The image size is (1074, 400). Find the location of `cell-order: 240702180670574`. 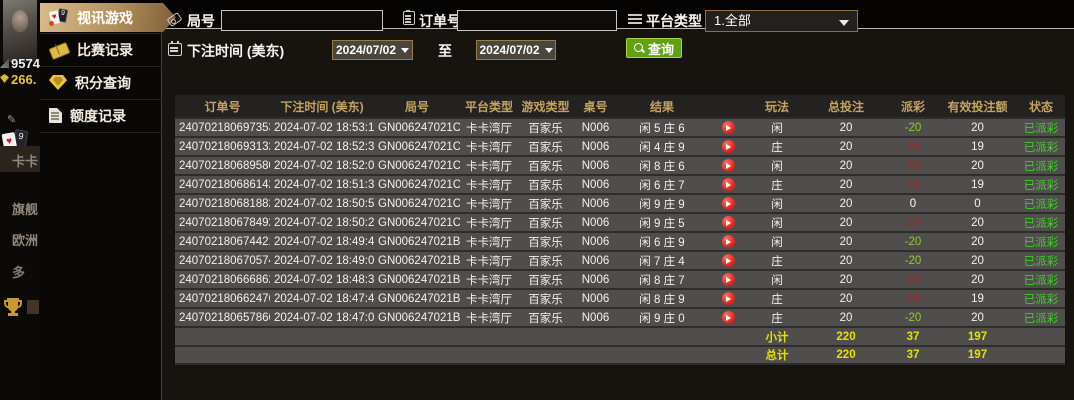

cell-order: 240702180670574 is located at coordinates (222, 259).